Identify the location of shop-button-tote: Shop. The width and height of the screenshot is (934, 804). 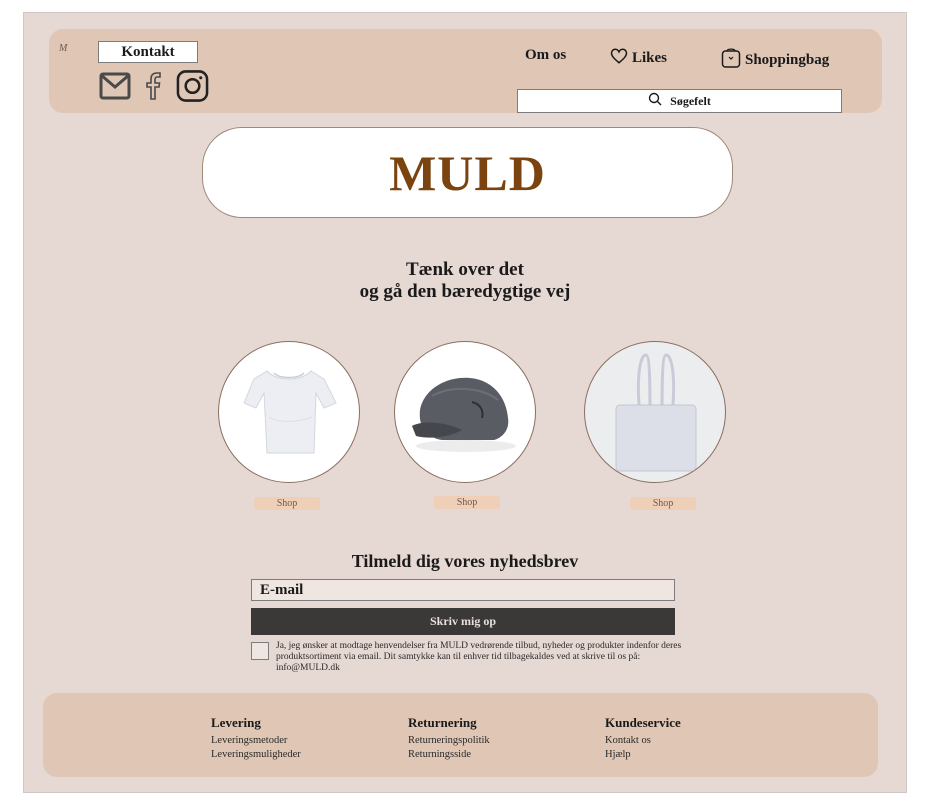
(663, 503).